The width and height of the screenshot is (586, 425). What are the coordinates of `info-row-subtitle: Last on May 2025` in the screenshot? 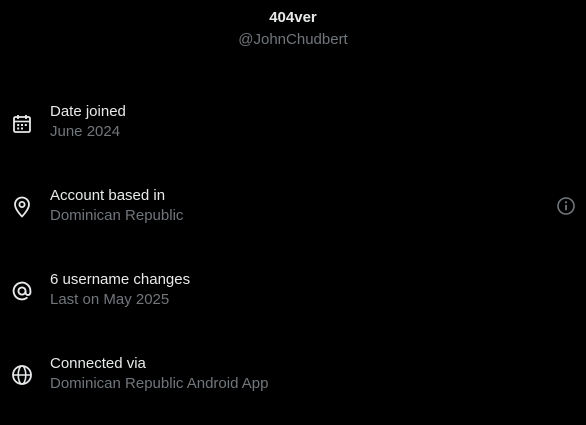 It's located at (110, 299).